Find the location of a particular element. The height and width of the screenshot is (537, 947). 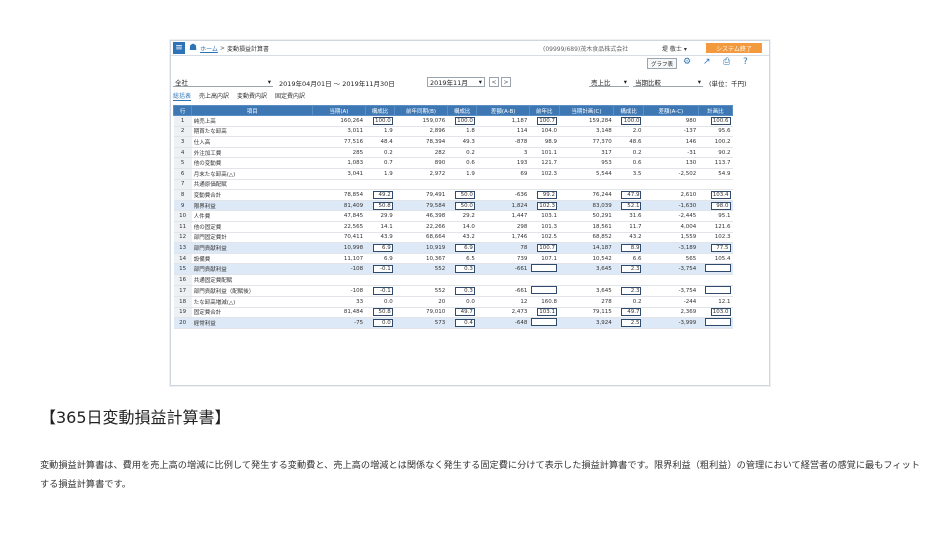

cell-plan: 98.0 is located at coordinates (715, 206).